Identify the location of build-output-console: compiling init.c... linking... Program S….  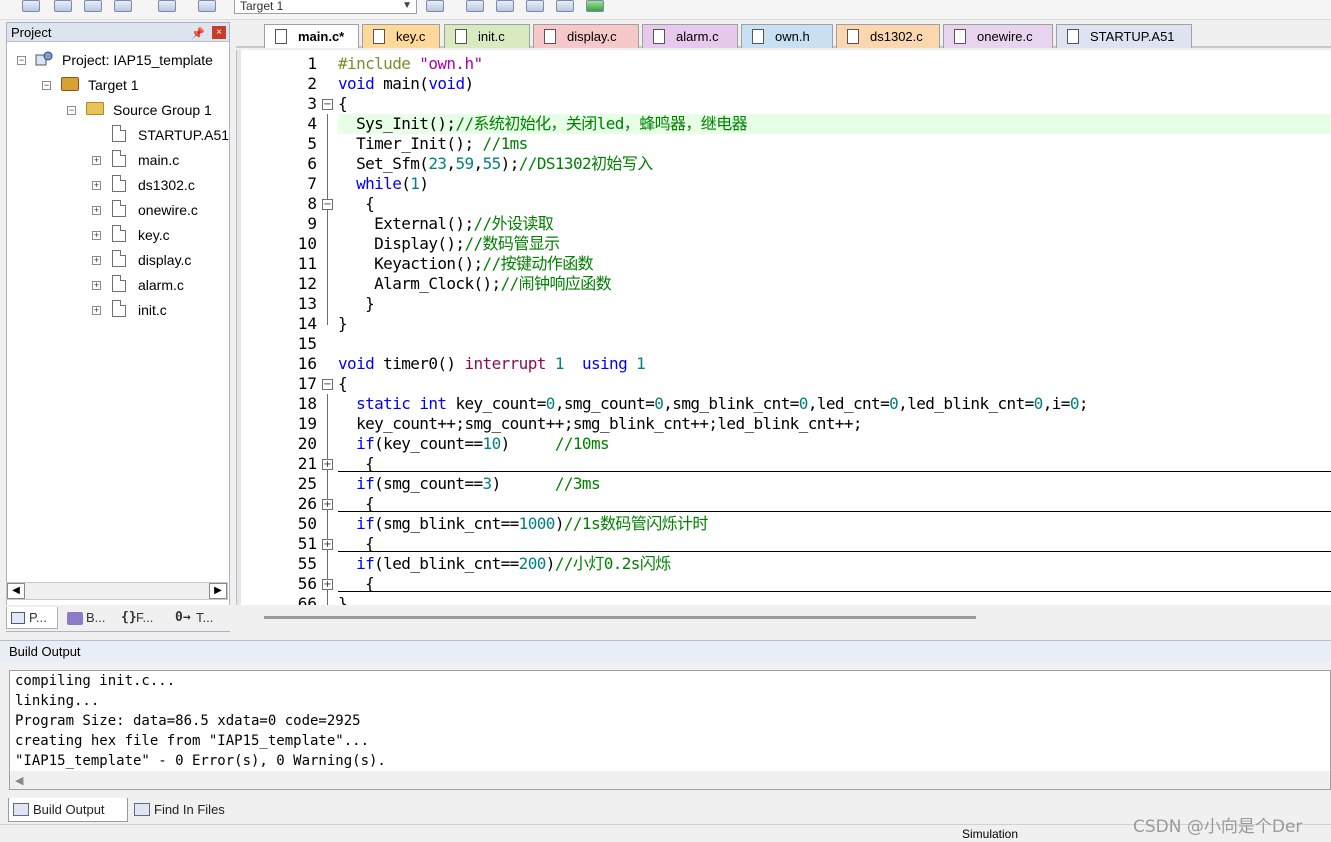
(670, 730).